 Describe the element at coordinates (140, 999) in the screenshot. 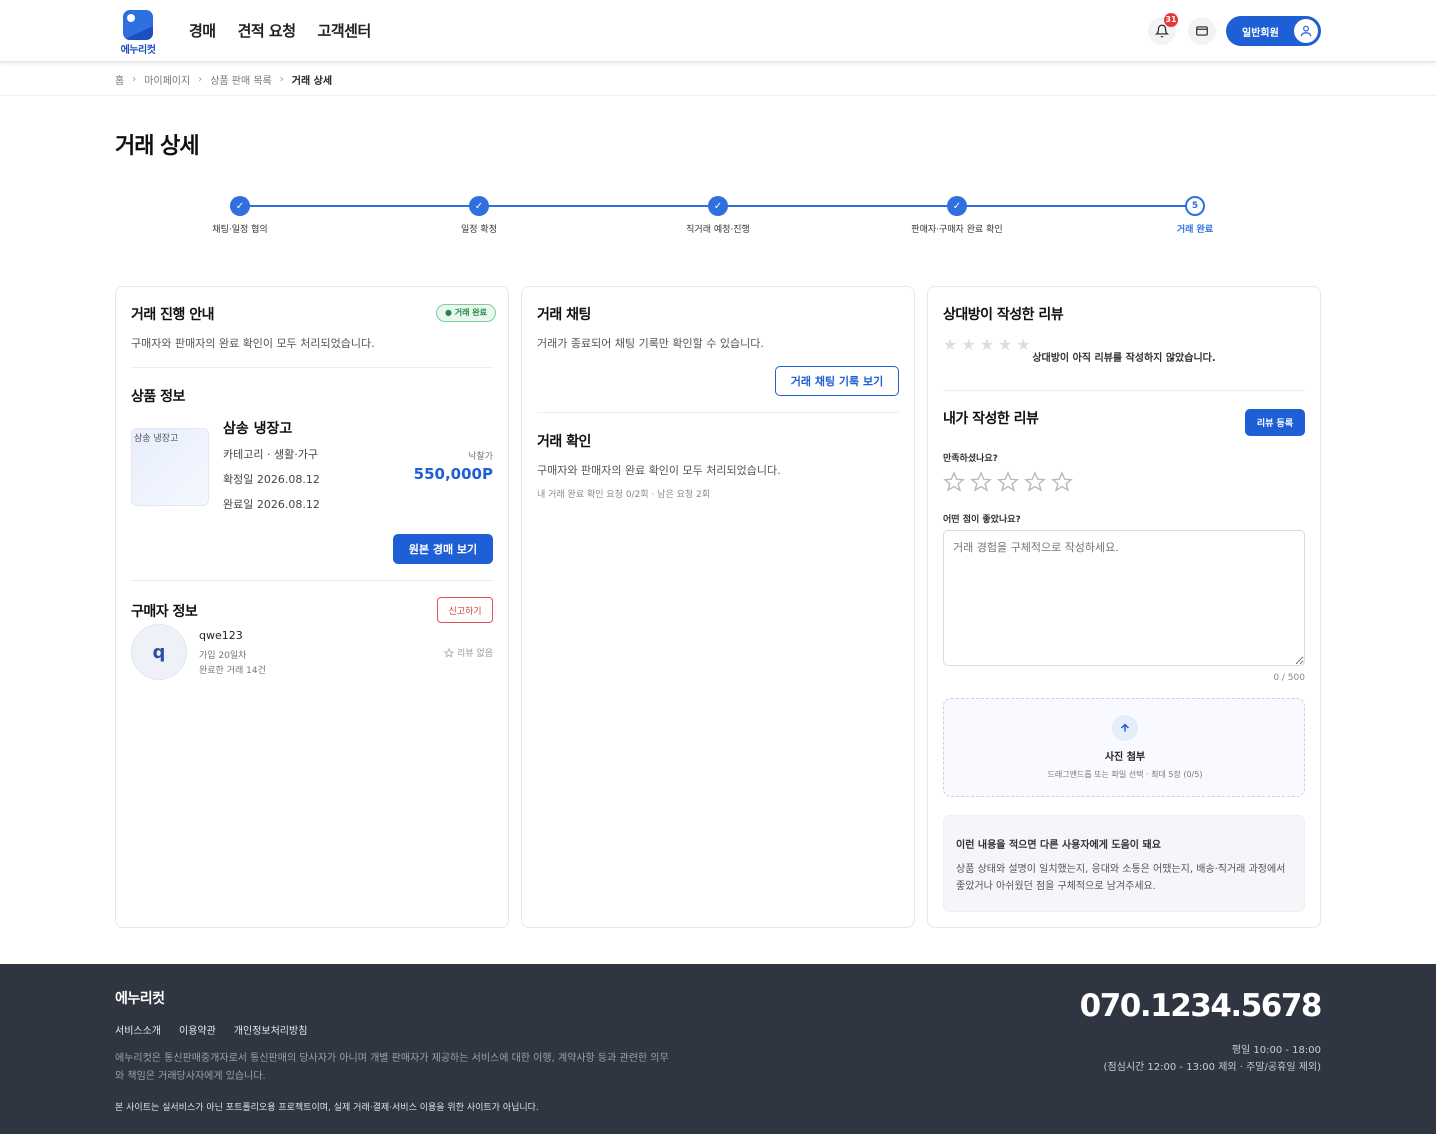

I see `footer-logo: 에누리컷` at that location.